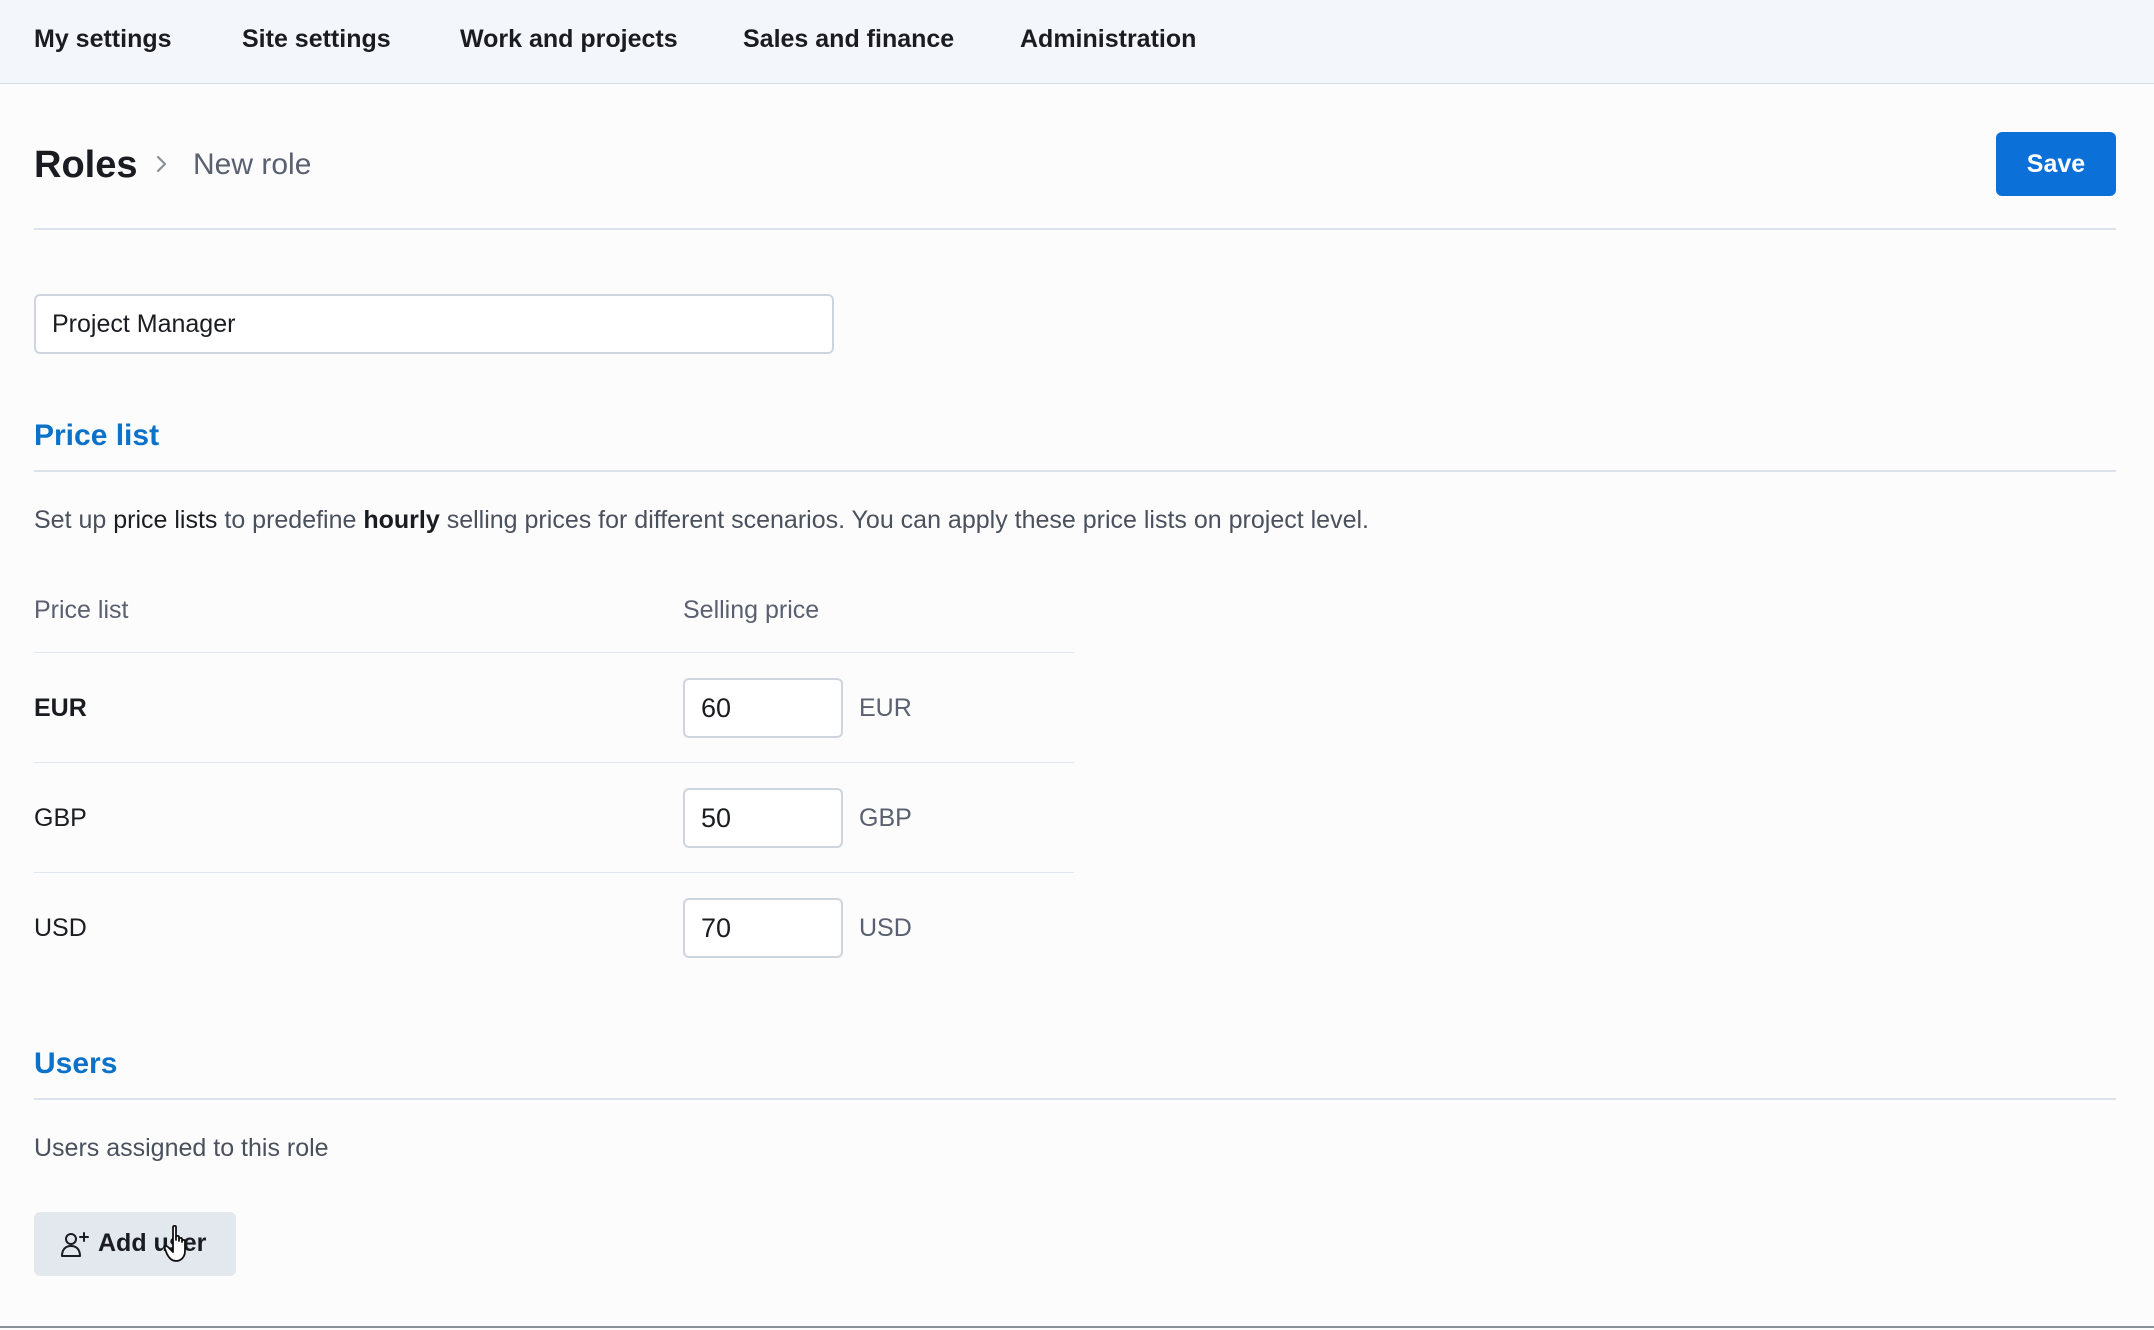 The width and height of the screenshot is (2154, 1330). I want to click on column-header-selling-price: Selling price, so click(751, 610).